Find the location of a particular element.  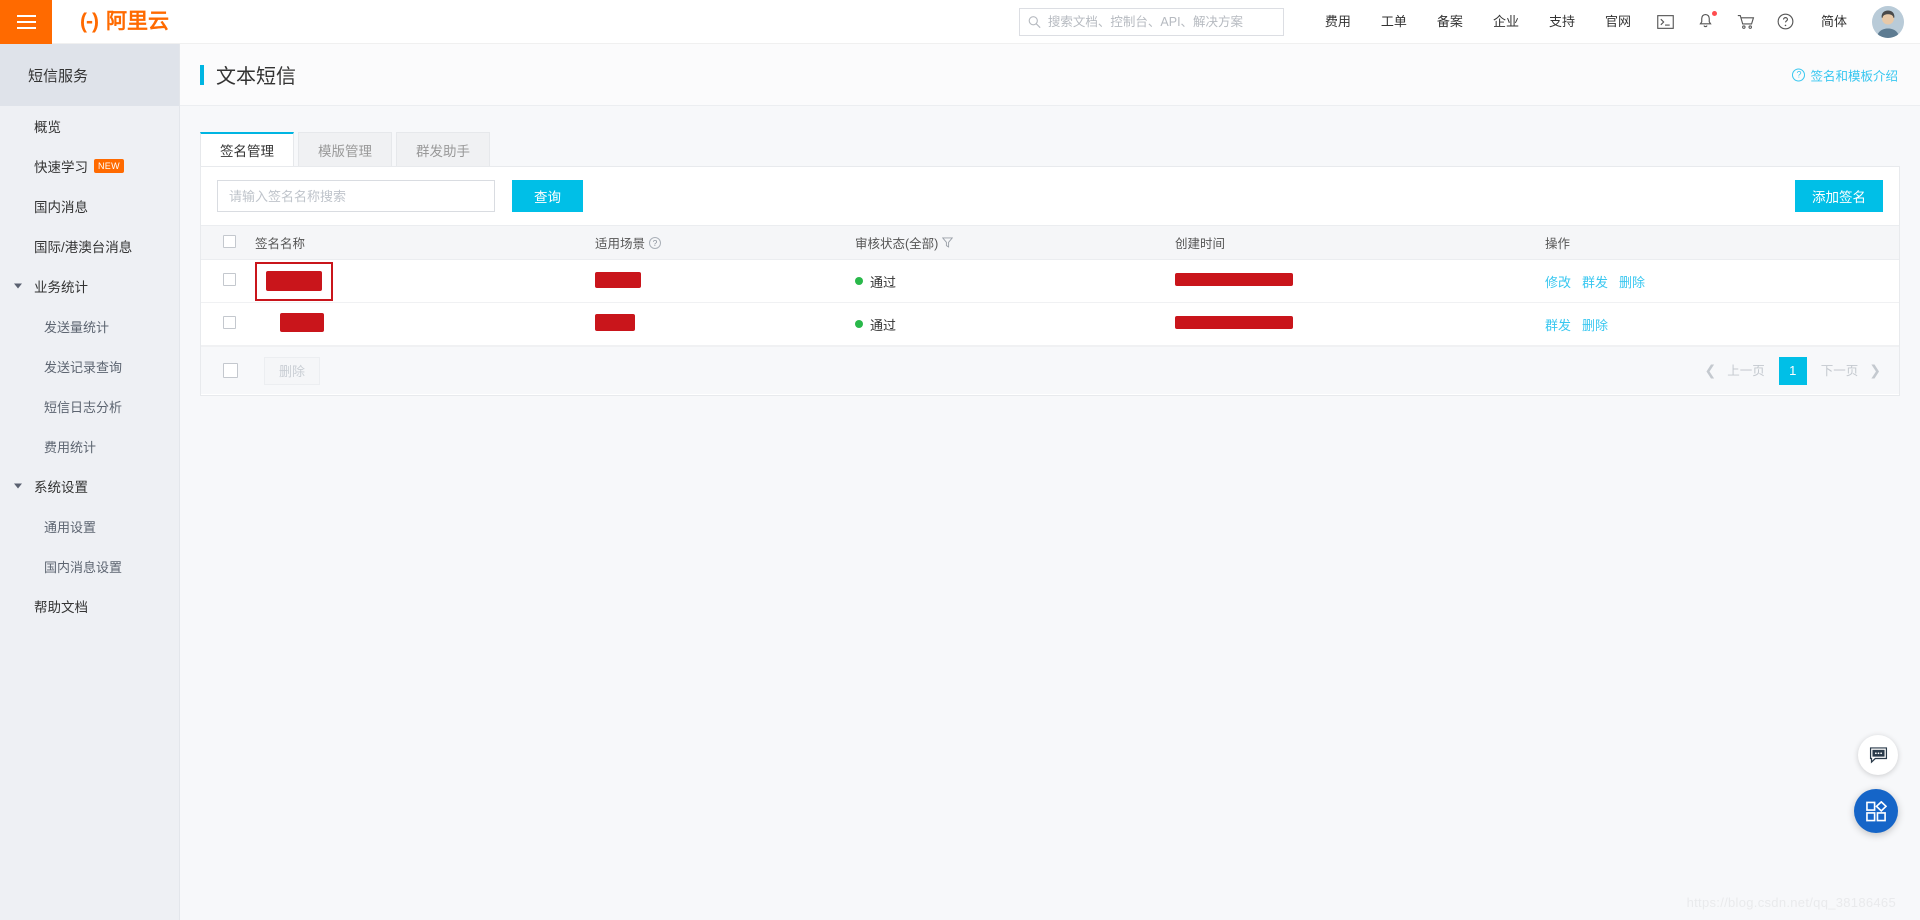

user-avatar is located at coordinates (1888, 21).